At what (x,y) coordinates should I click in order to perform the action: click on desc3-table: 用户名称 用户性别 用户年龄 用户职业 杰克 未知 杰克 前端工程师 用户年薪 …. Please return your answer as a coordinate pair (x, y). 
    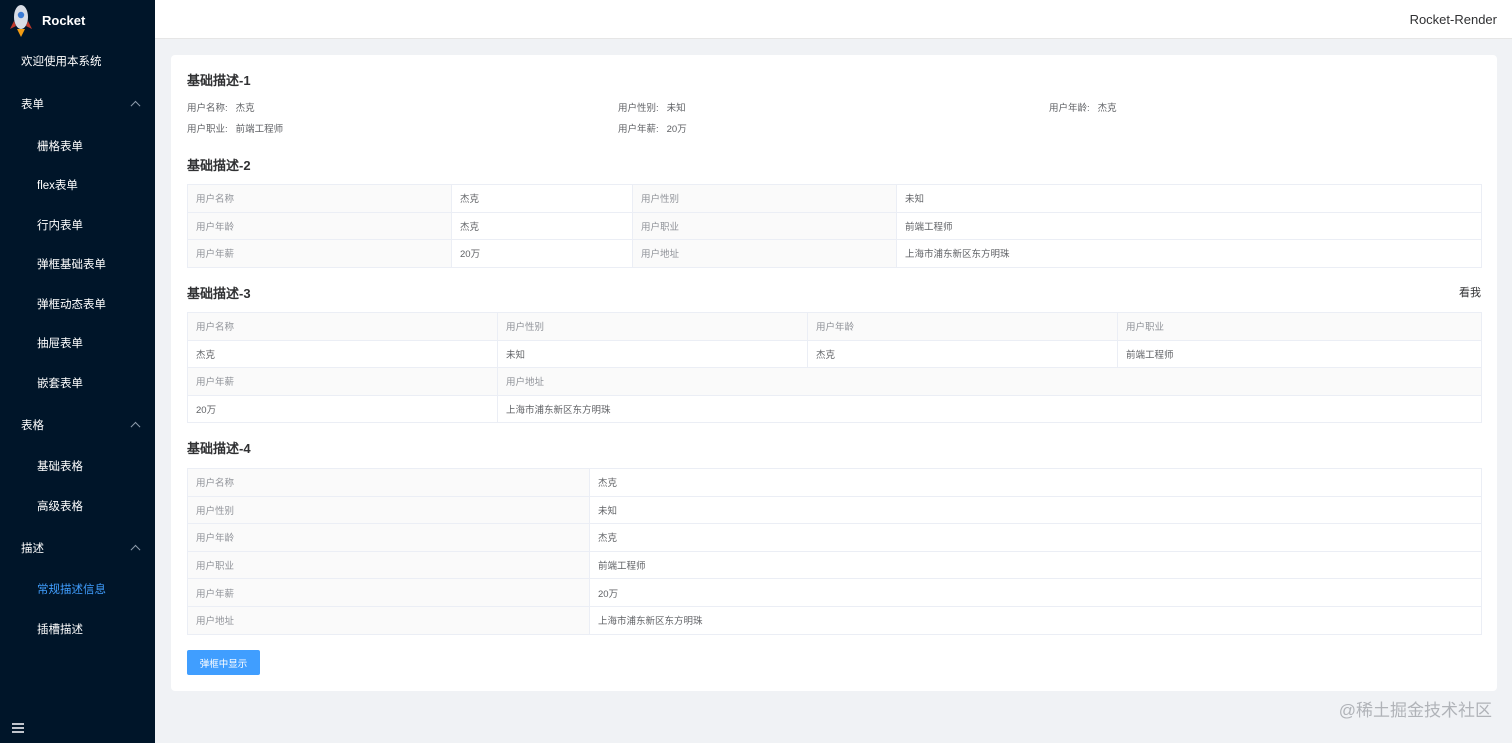
    Looking at the image, I should click on (834, 368).